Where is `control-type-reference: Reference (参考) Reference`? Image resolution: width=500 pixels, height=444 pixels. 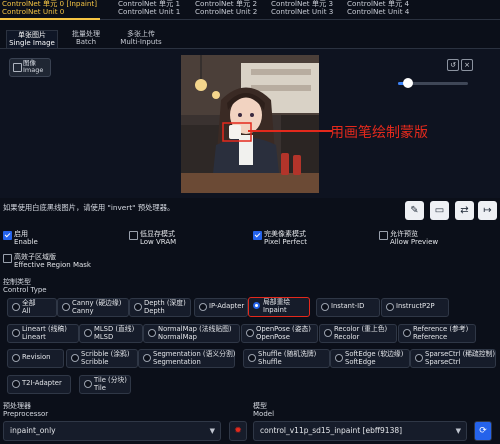
control-type-reference: Reference (参考) Reference is located at coordinates (437, 333).